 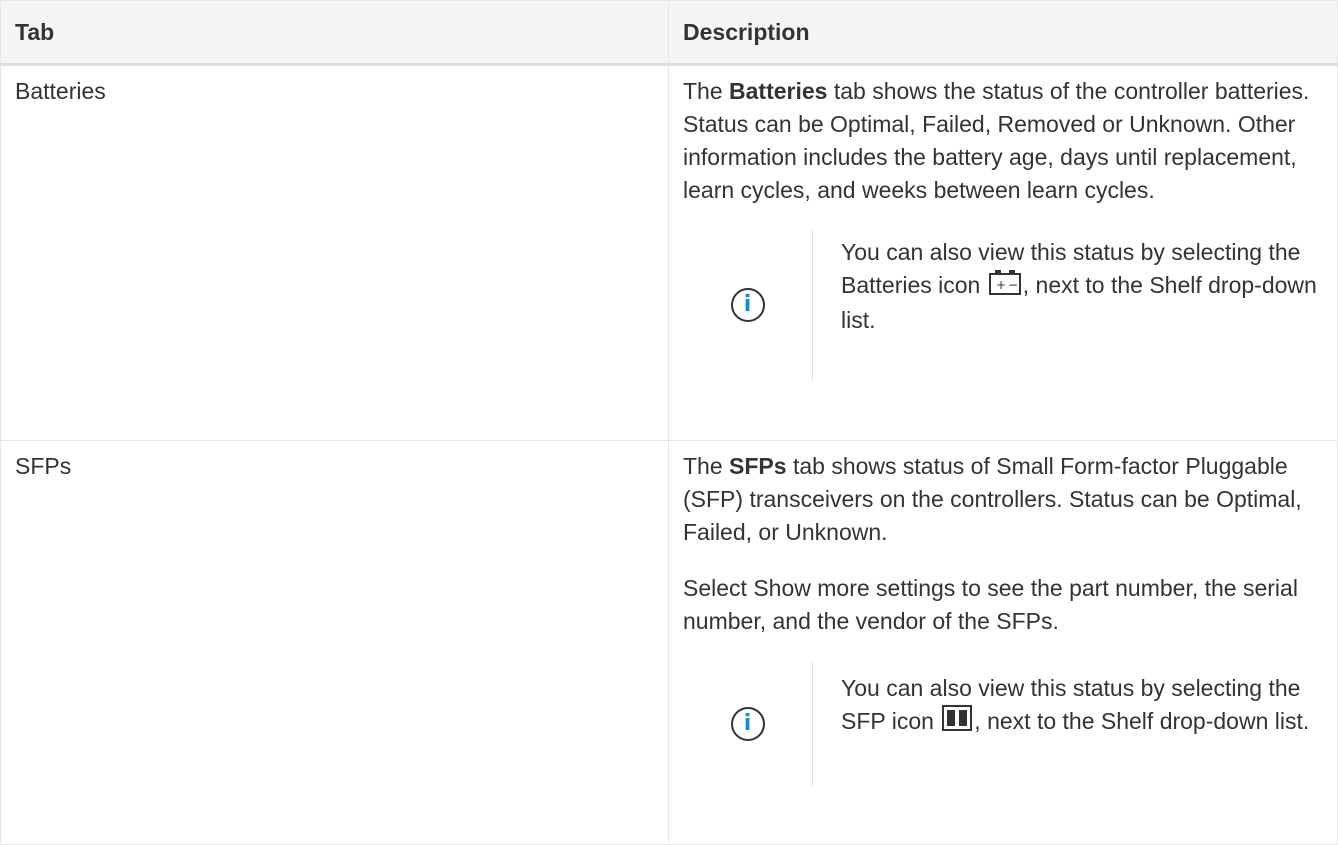 I want to click on sfp-icon, so click(x=957, y=722).